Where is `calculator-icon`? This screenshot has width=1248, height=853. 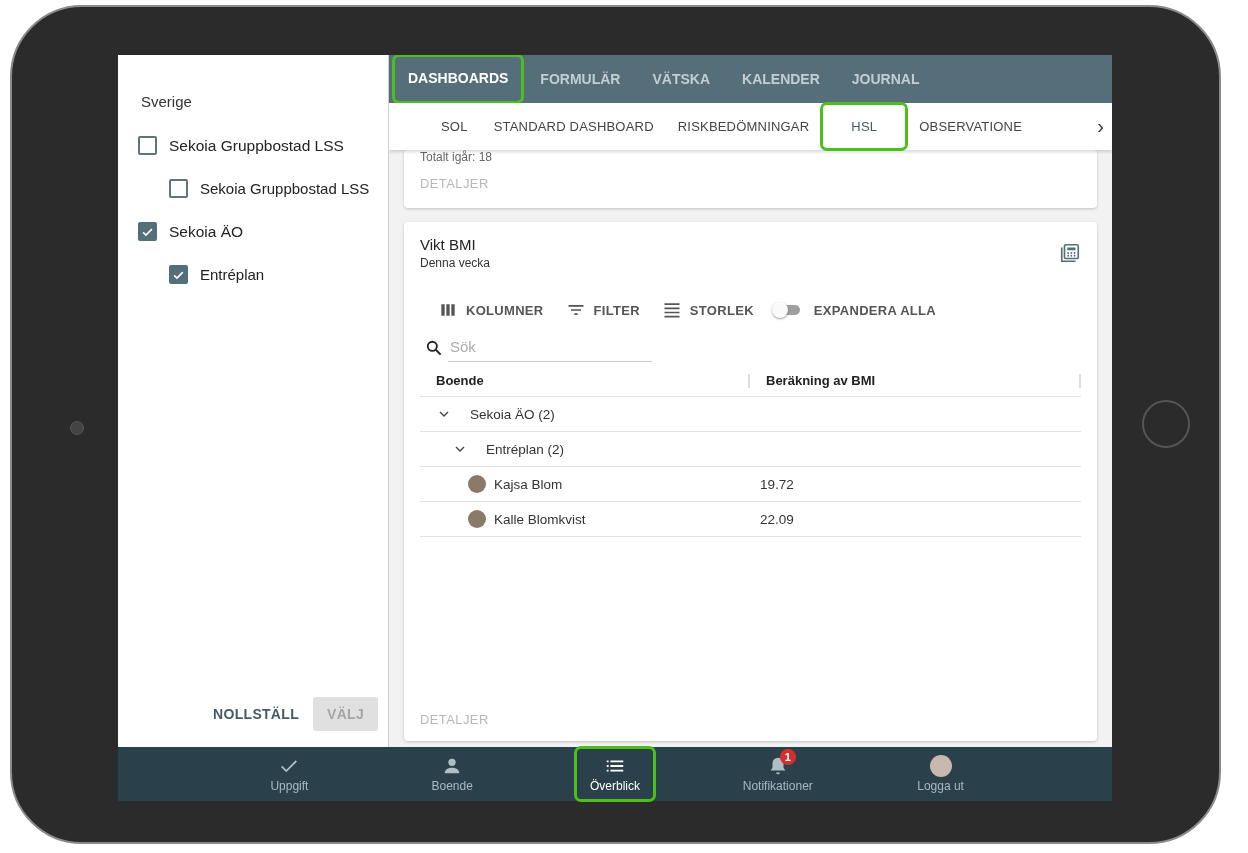
calculator-icon is located at coordinates (1070, 253).